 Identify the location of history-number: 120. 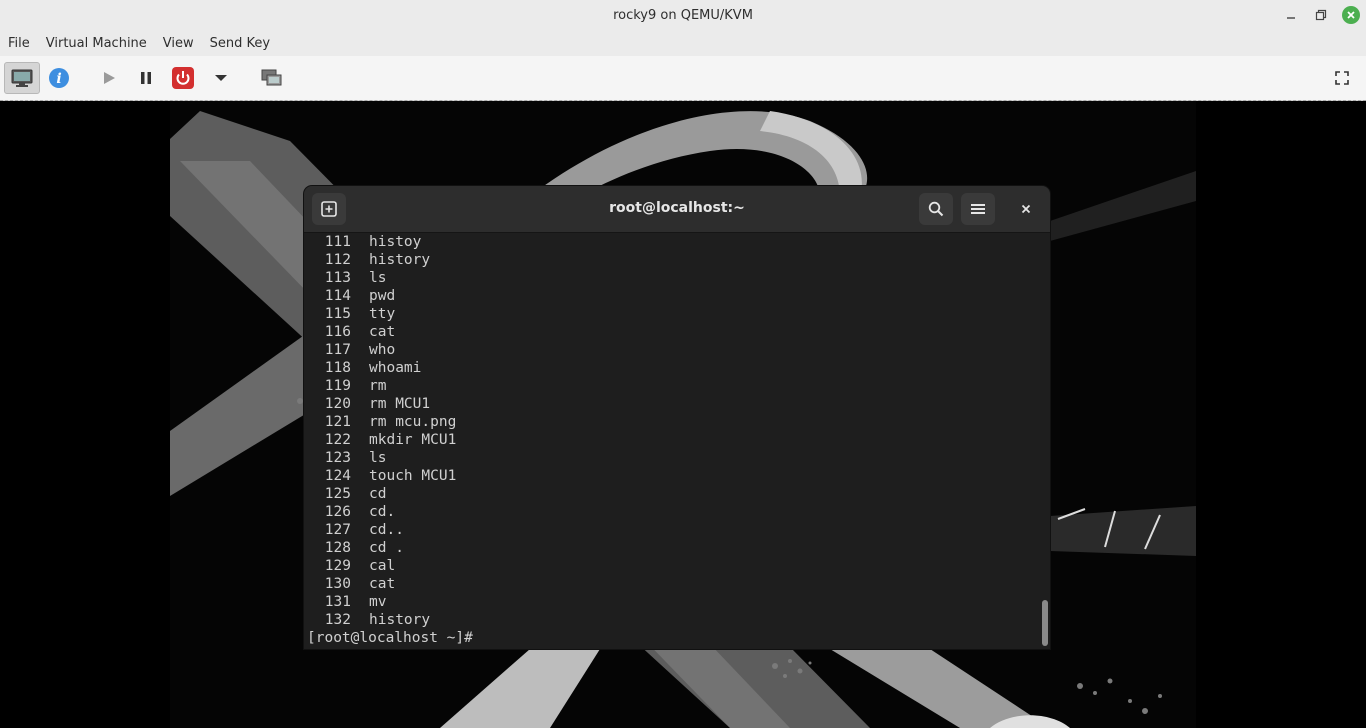
(337, 404).